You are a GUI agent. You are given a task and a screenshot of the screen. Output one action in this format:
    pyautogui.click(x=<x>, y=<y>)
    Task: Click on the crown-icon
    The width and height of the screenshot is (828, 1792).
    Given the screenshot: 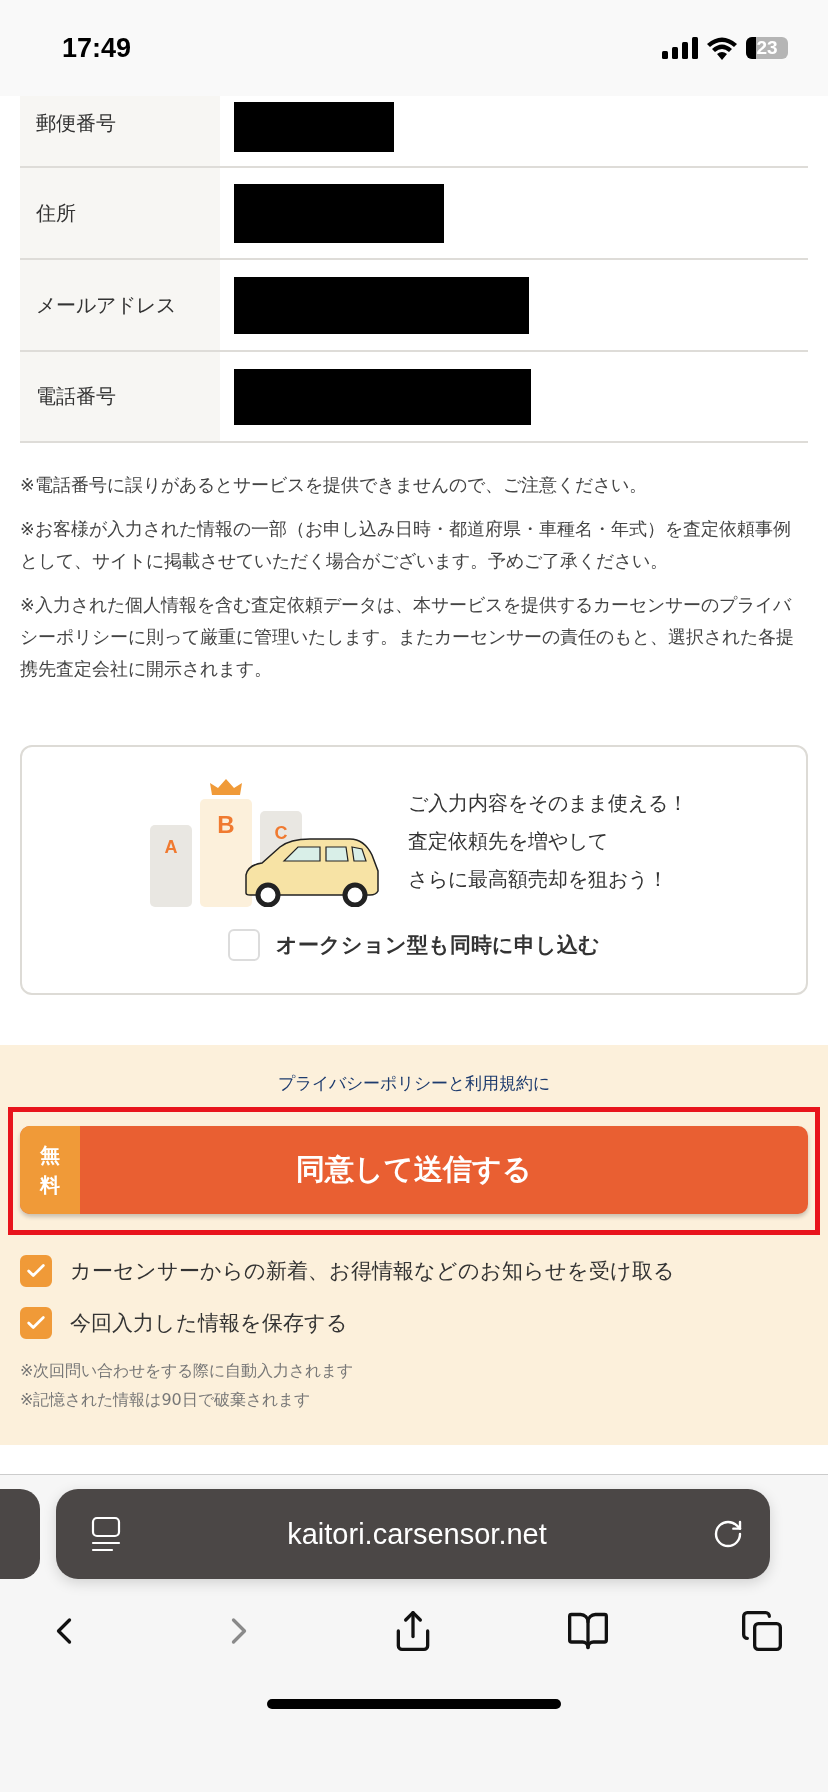 What is the action you would take?
    pyautogui.click(x=226, y=787)
    